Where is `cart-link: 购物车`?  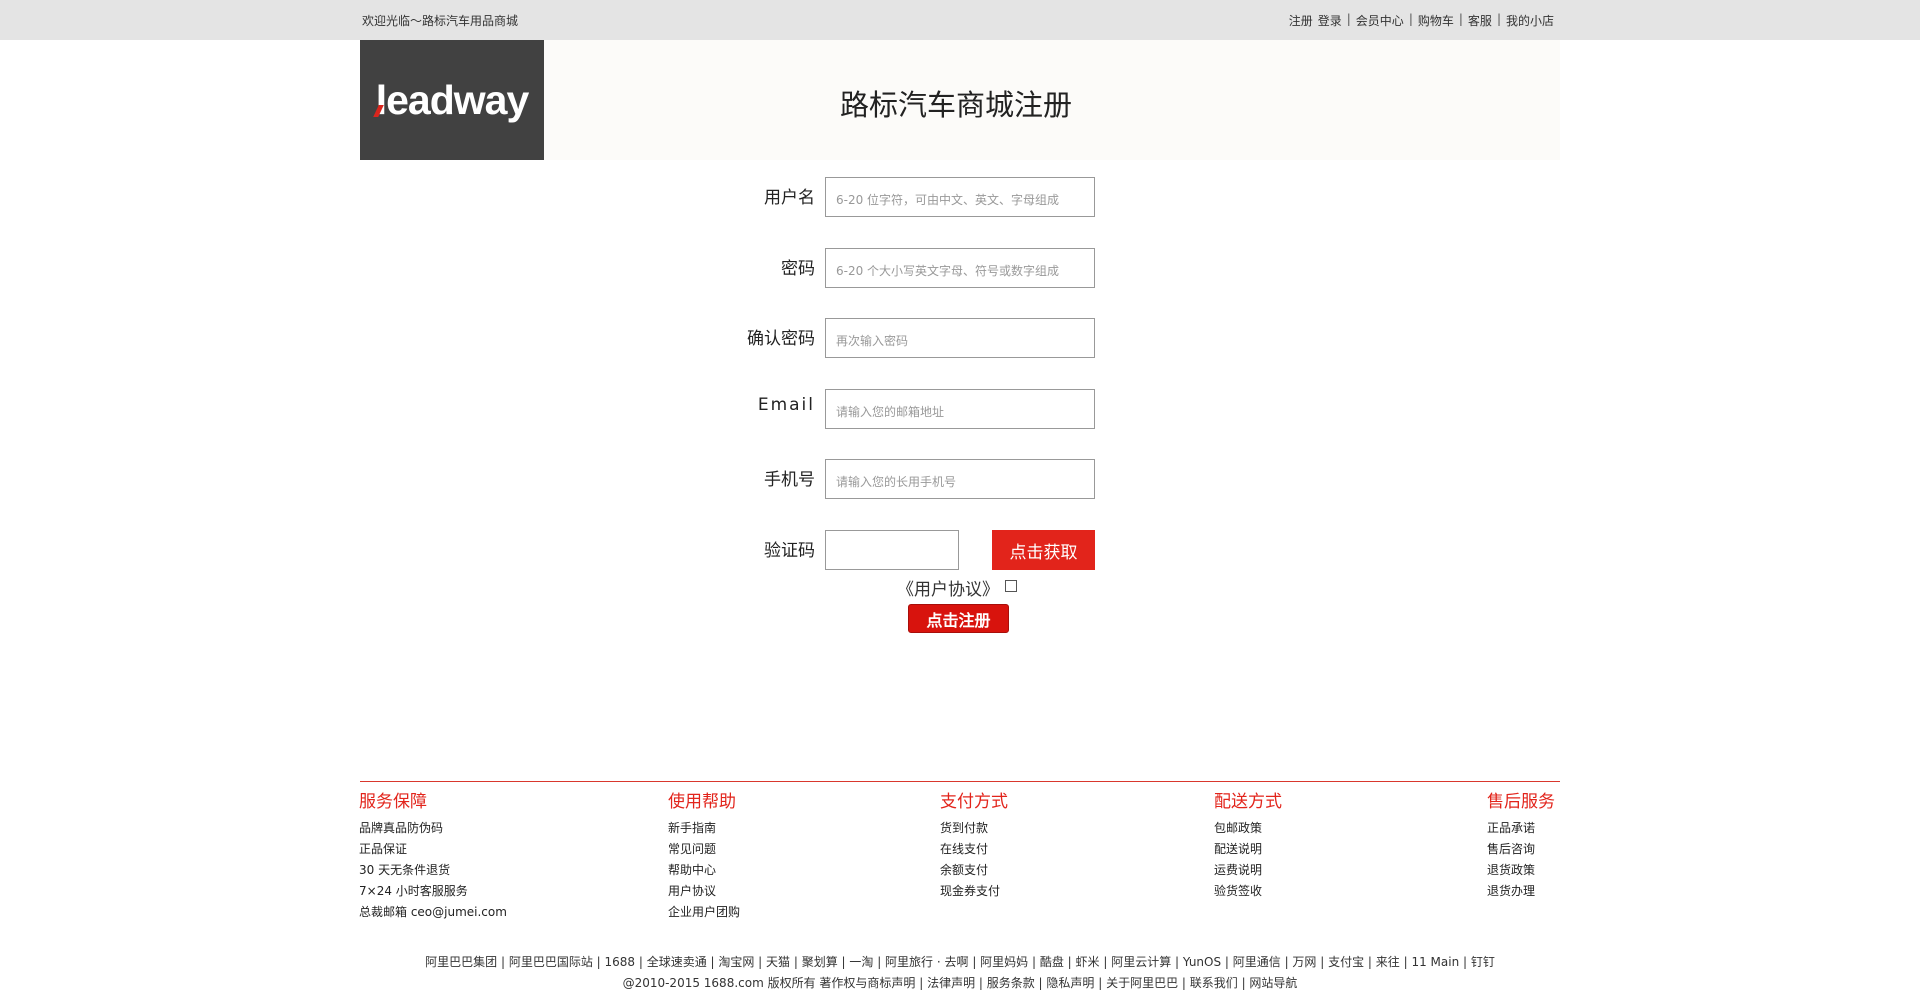
cart-link: 购物车 is located at coordinates (1436, 20).